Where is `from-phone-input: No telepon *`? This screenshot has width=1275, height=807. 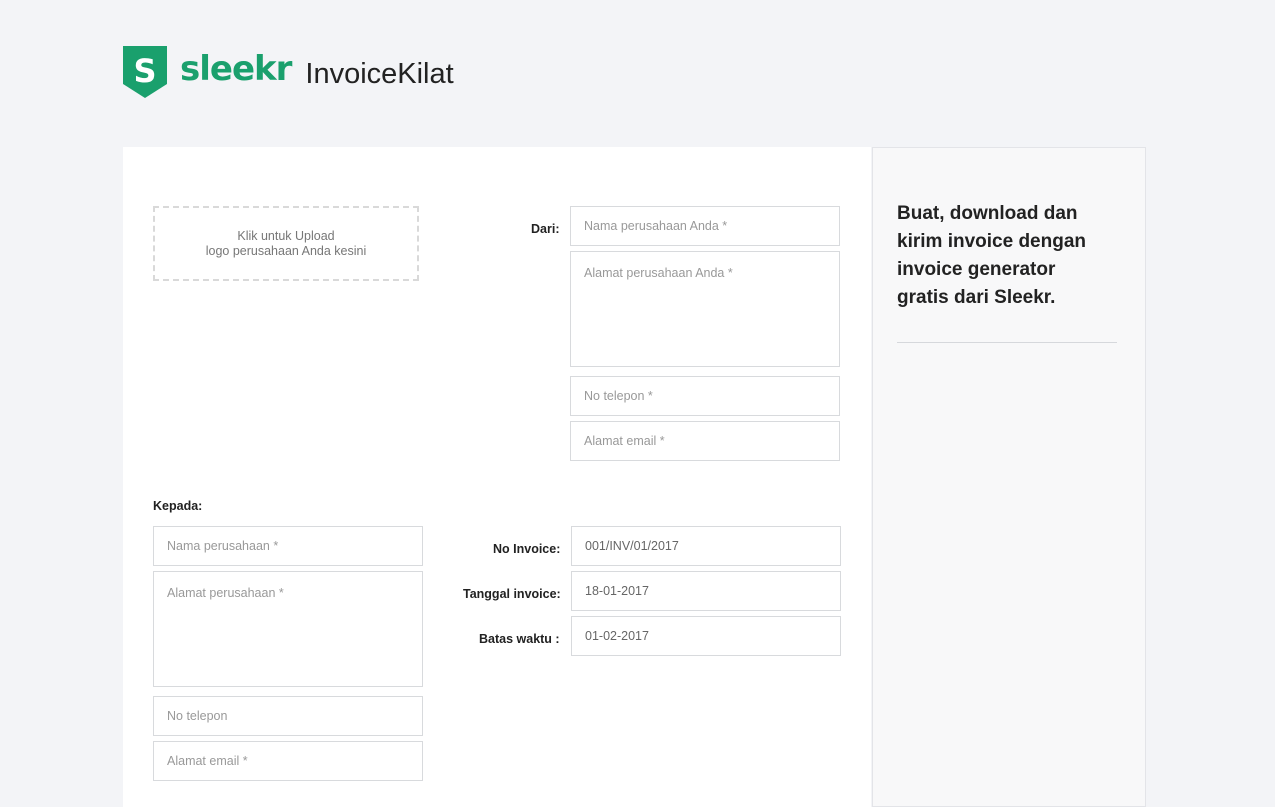 from-phone-input: No telepon * is located at coordinates (705, 396).